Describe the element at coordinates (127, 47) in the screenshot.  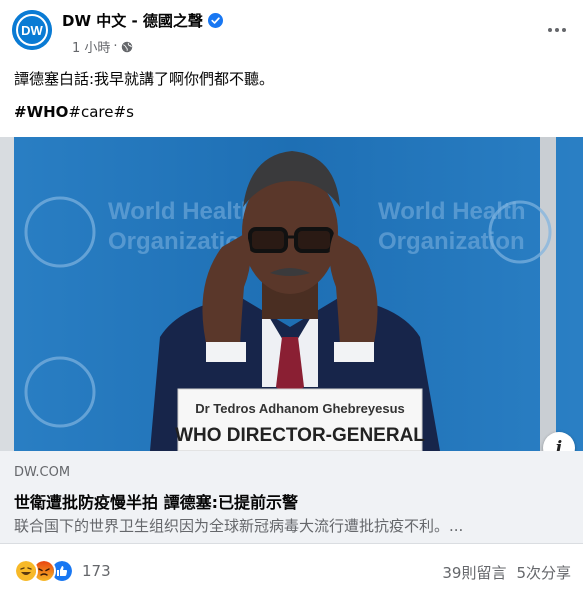
I see `globe-icon` at that location.